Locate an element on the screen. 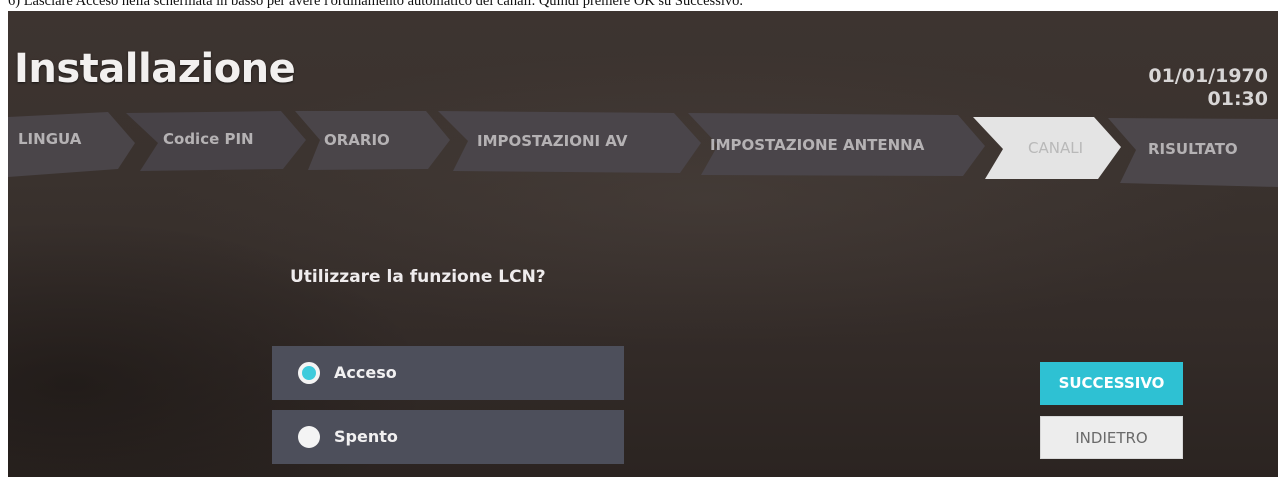  clock-time: 01:30 is located at coordinates (1237, 99).